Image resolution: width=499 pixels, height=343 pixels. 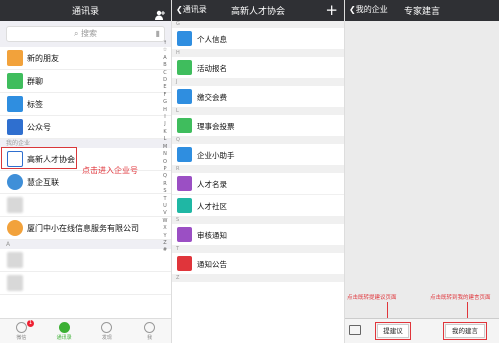 I want to click on tab-wechat: 微信 1, so click(x=21, y=331).